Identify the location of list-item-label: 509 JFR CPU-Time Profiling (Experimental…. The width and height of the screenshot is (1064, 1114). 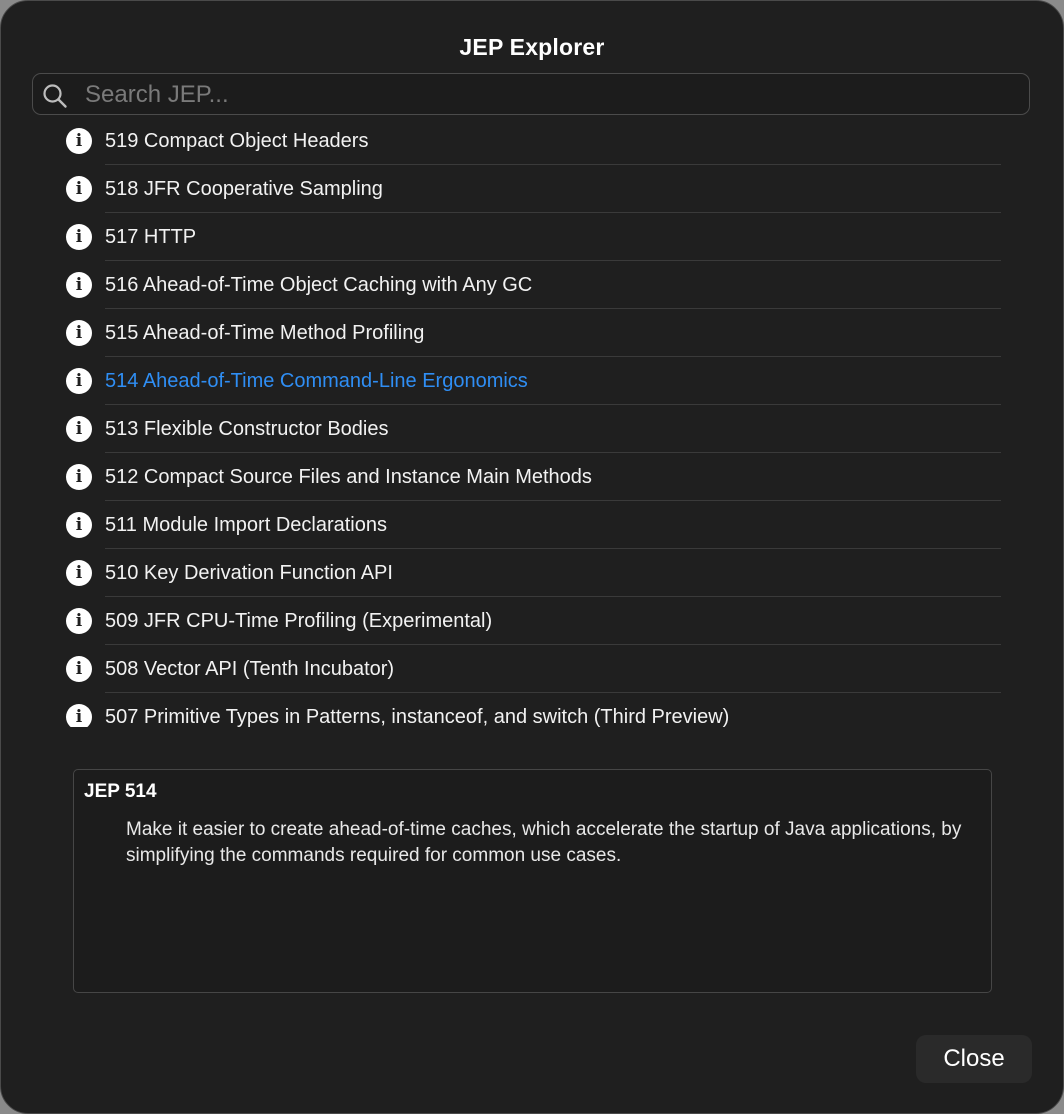
(299, 621).